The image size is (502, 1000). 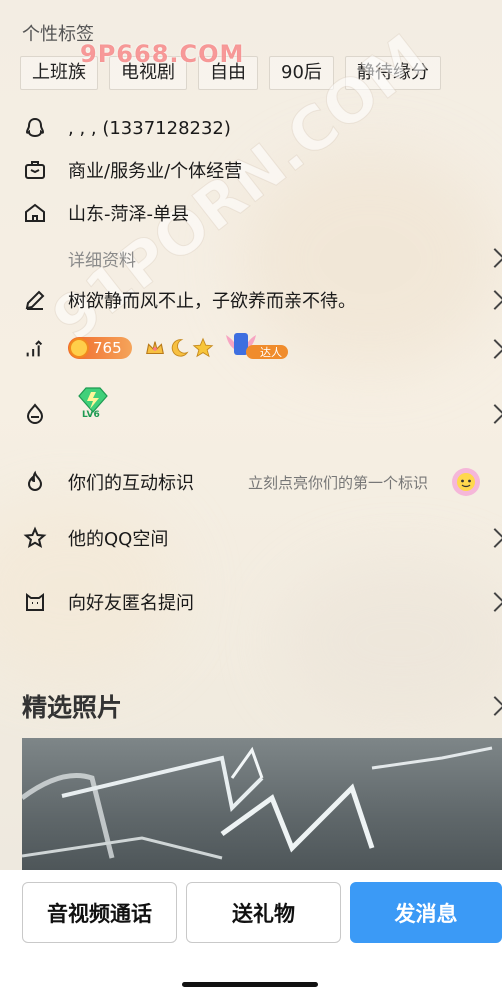 I want to click on av-call-button: 音视频通话, so click(x=99, y=912).